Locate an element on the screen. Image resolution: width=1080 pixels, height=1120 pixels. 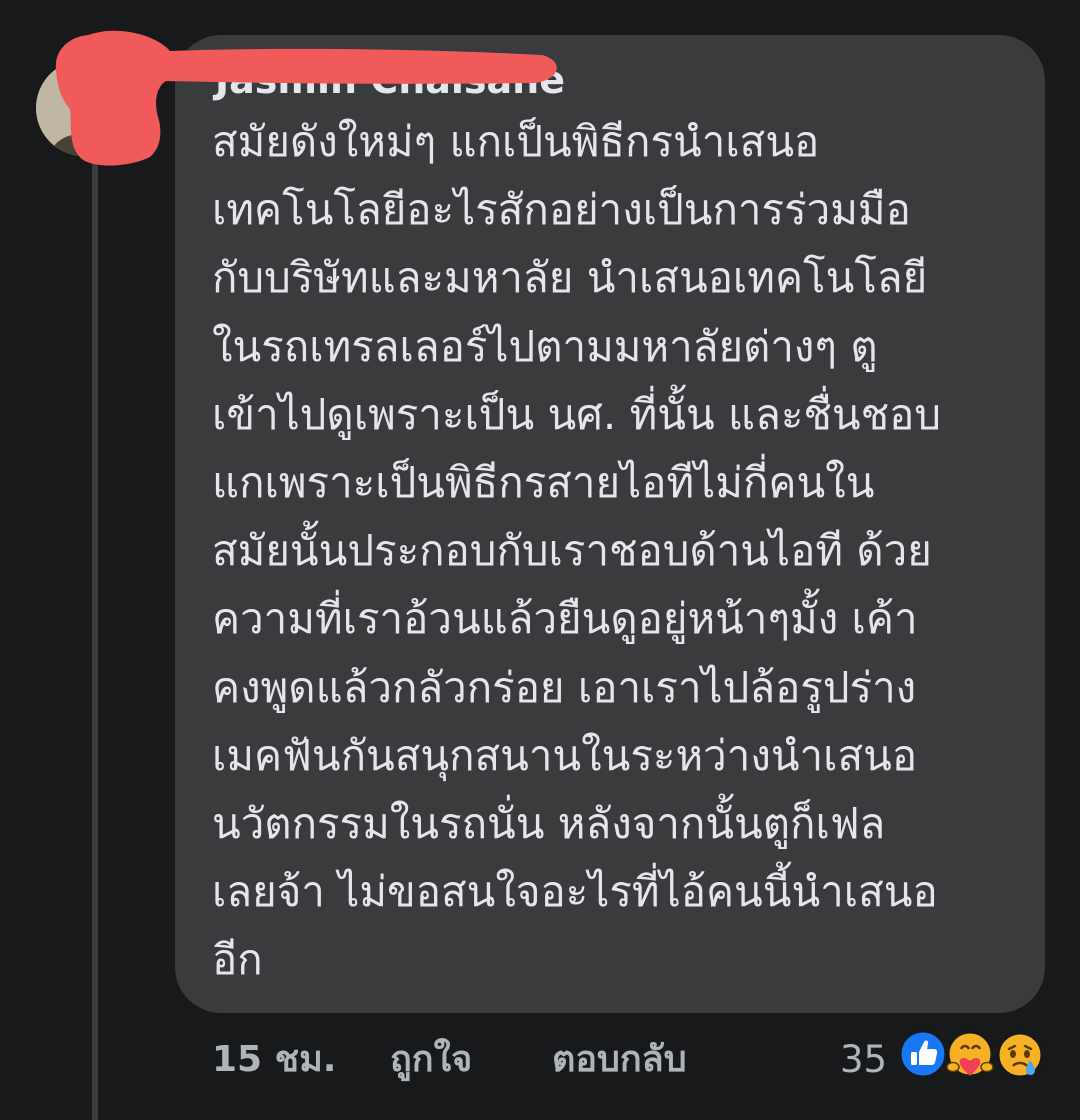
avatar-image is located at coordinates (84, 108).